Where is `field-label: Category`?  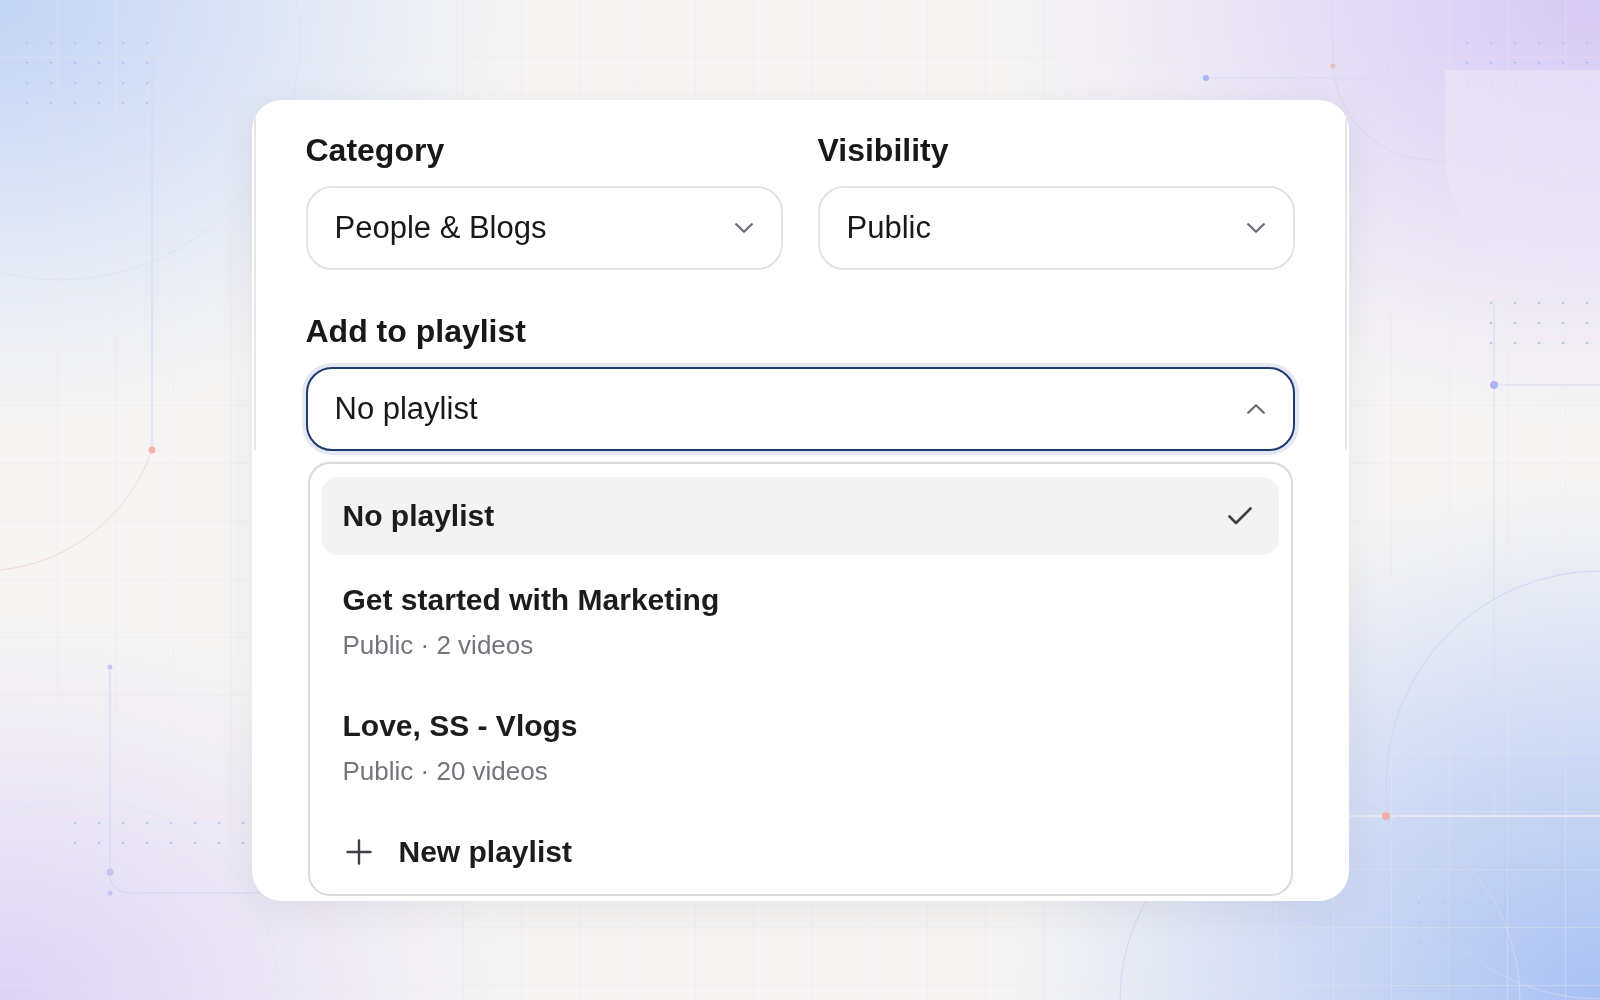 field-label: Category is located at coordinates (375, 149).